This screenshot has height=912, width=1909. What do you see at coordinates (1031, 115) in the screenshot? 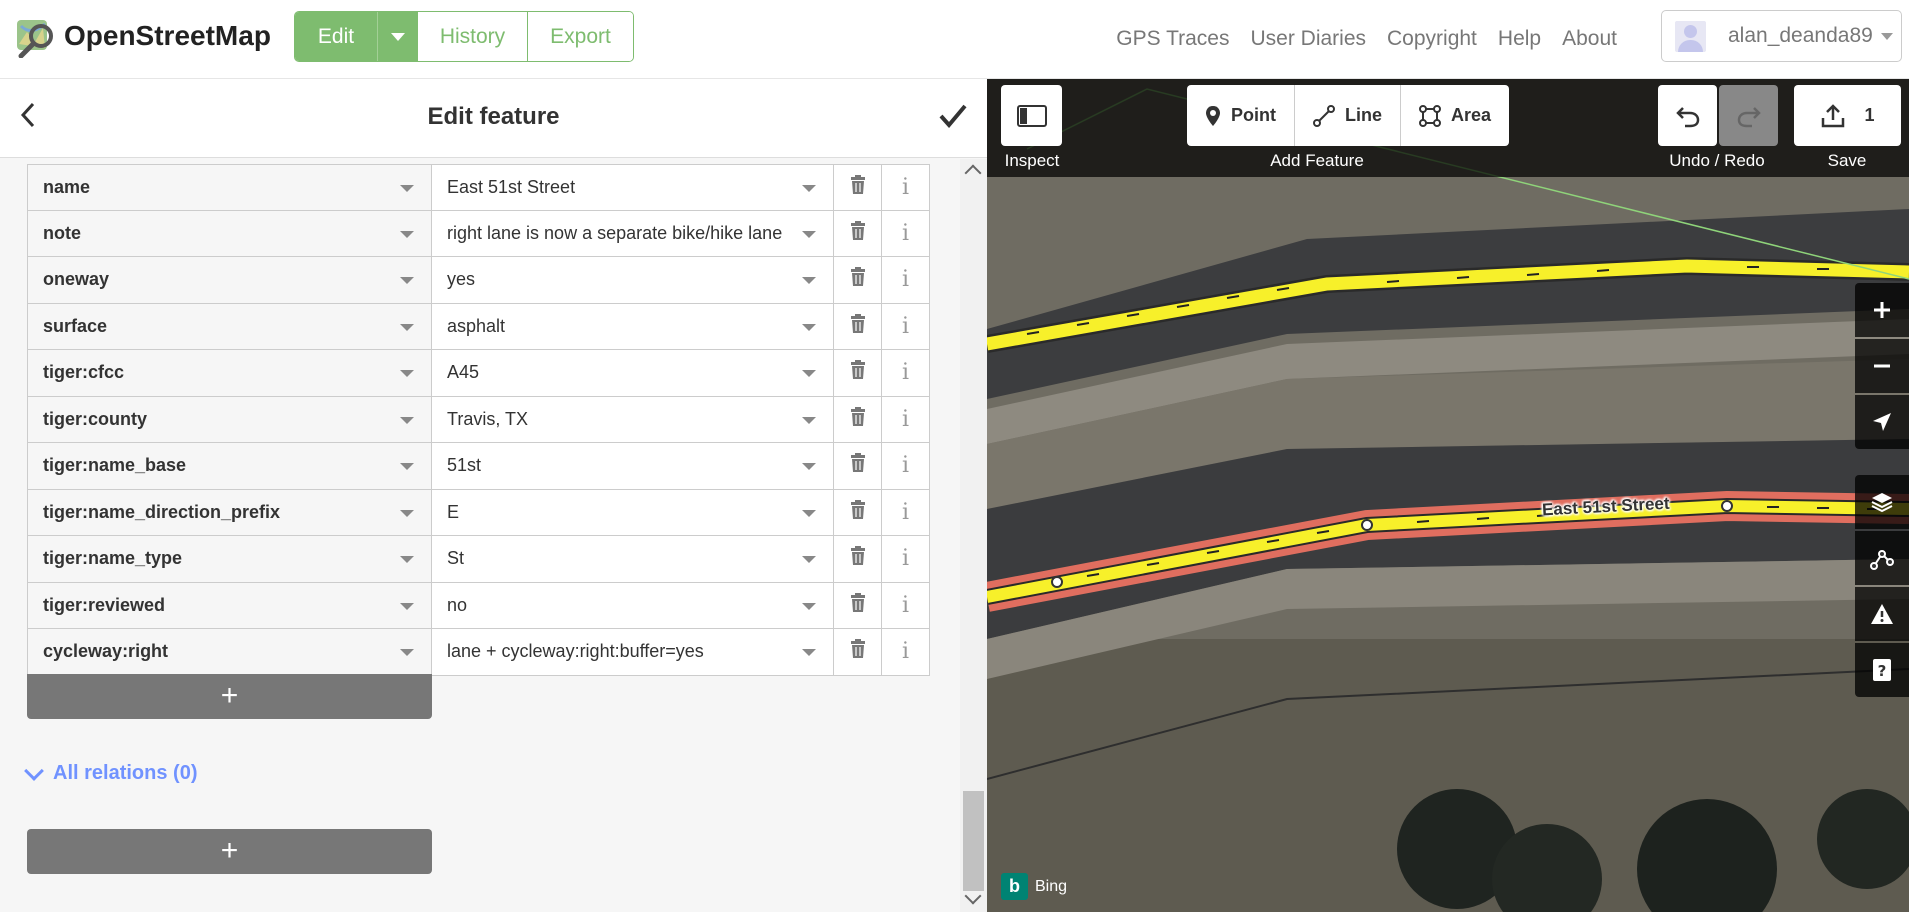
I see `inspect-button` at bounding box center [1031, 115].